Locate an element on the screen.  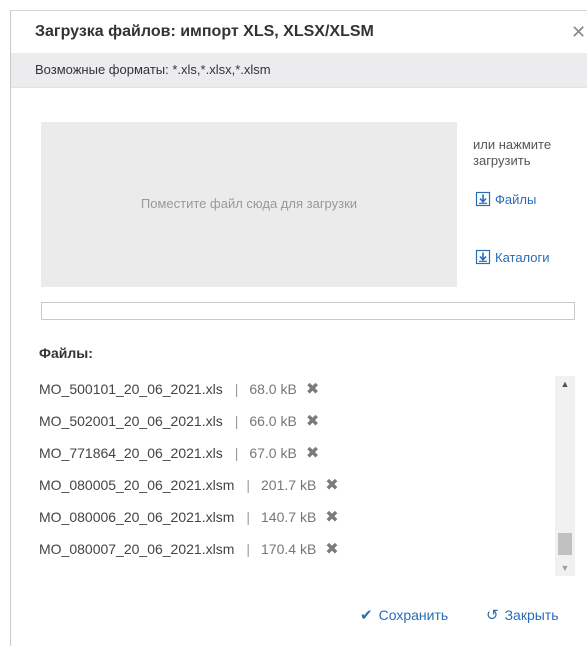
formats-bar: Возможные форматы: *.xls,*.xlsx,*.xlsm is located at coordinates (299, 70).